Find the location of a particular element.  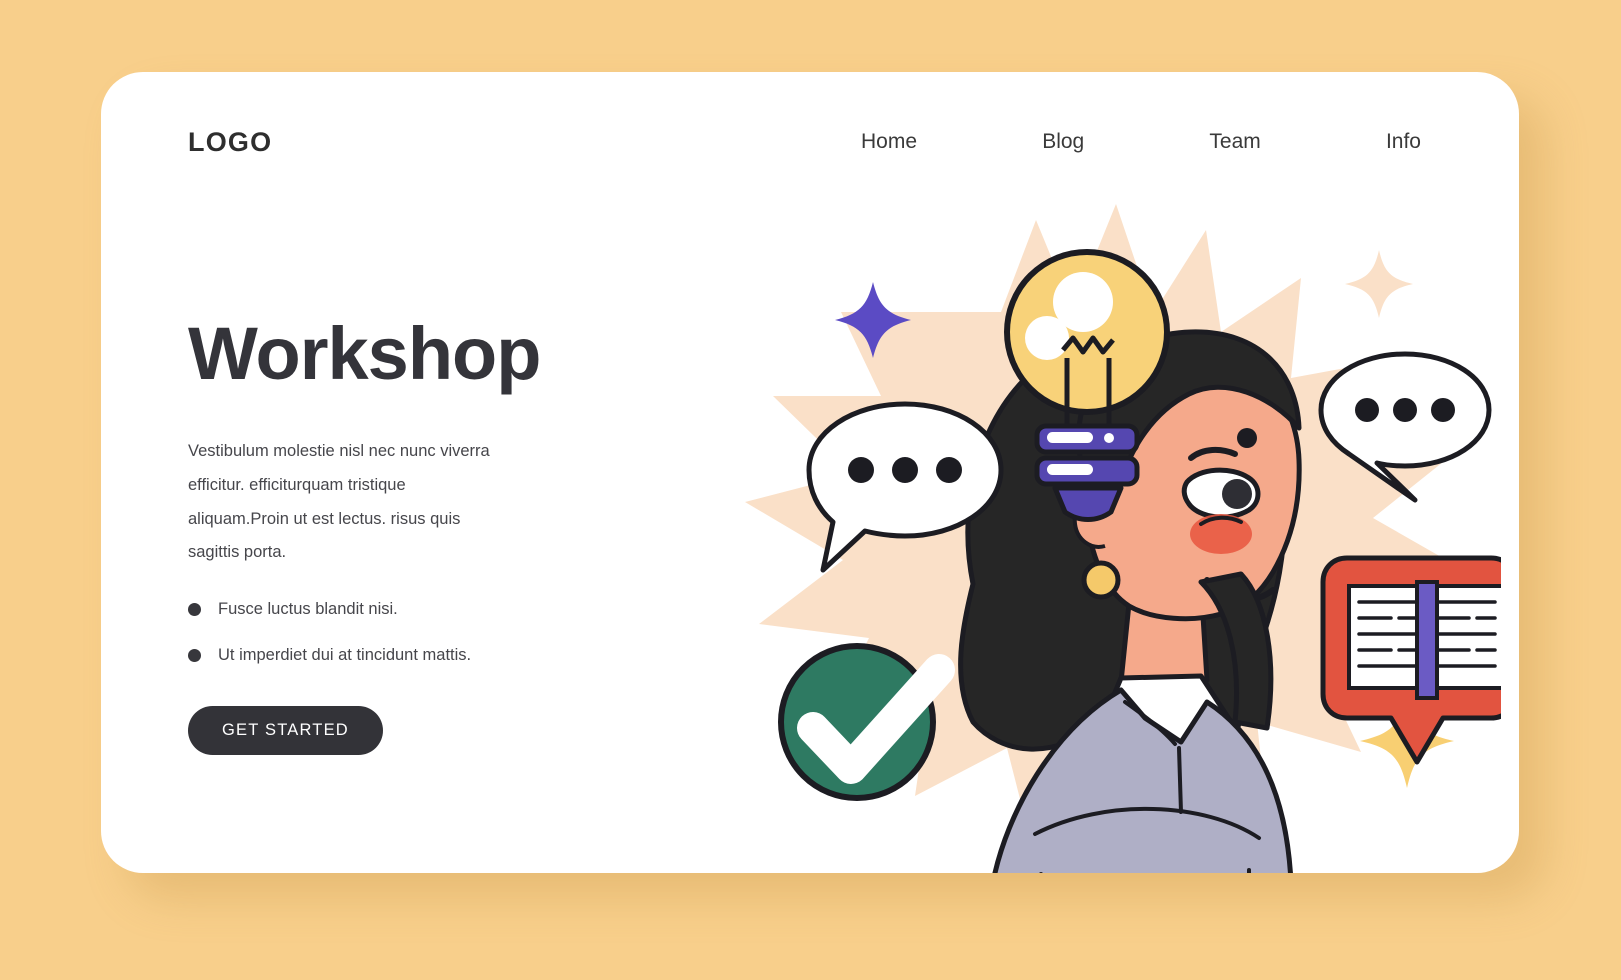

checkmark-badge is located at coordinates (866, 722).